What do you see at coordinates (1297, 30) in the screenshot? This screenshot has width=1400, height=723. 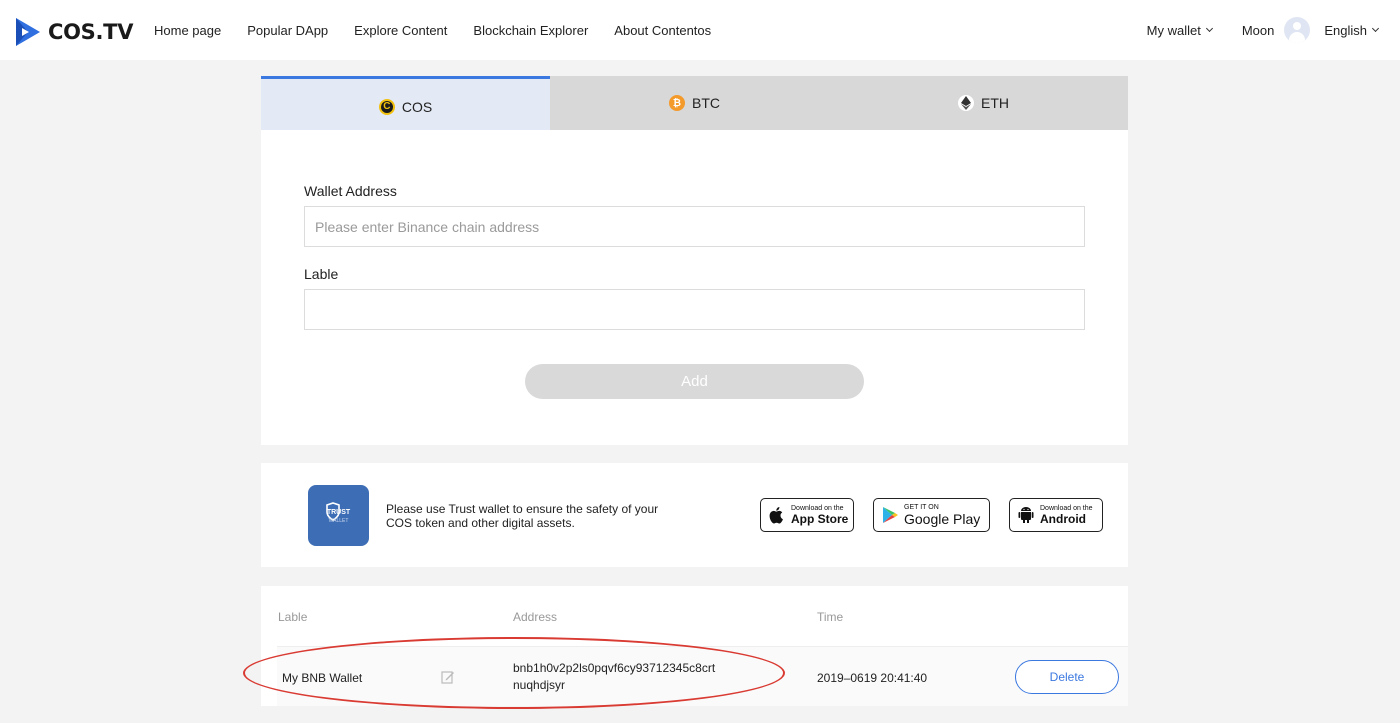 I see `avatar` at bounding box center [1297, 30].